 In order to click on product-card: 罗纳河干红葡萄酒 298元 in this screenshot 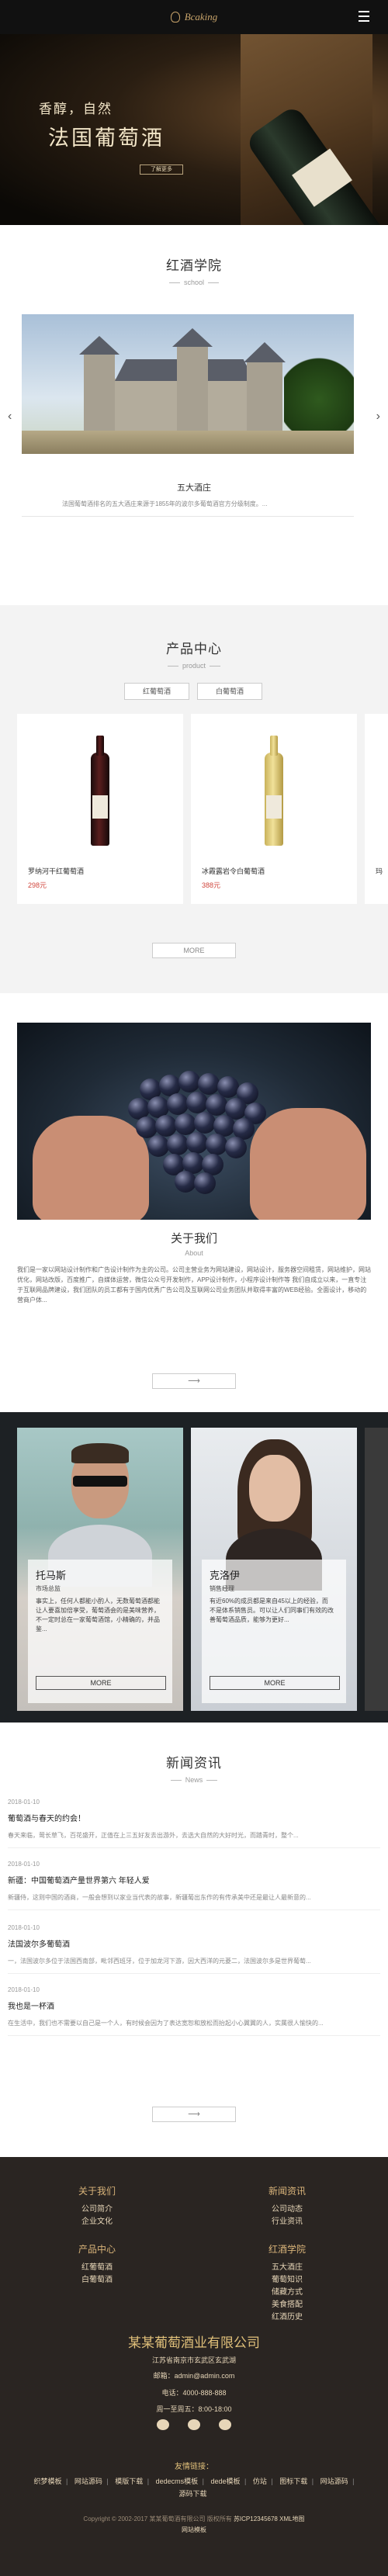, I will do `click(100, 809)`.